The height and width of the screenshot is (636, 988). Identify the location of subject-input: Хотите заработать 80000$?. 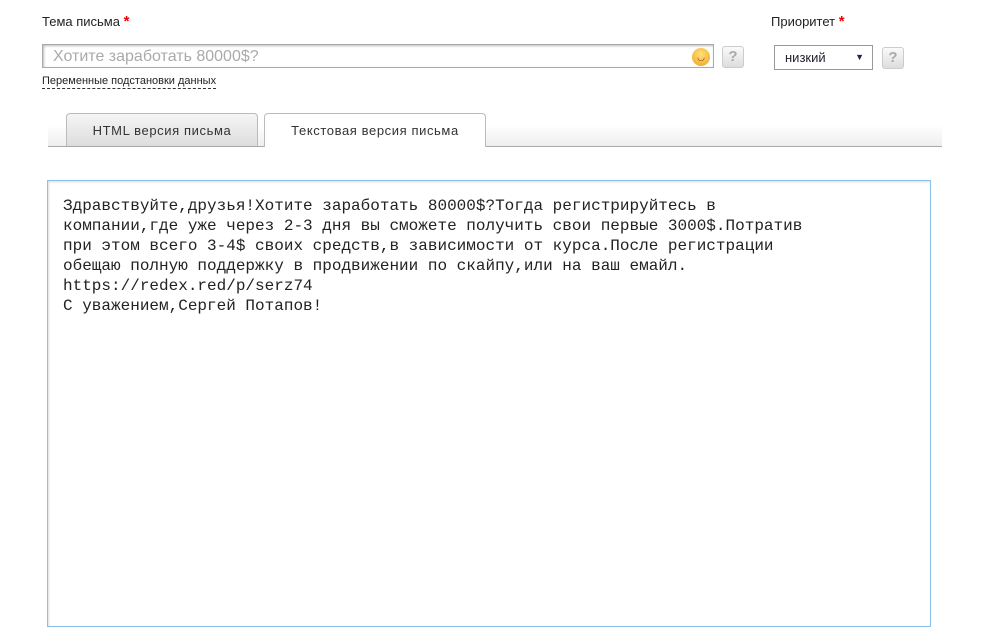
(378, 56).